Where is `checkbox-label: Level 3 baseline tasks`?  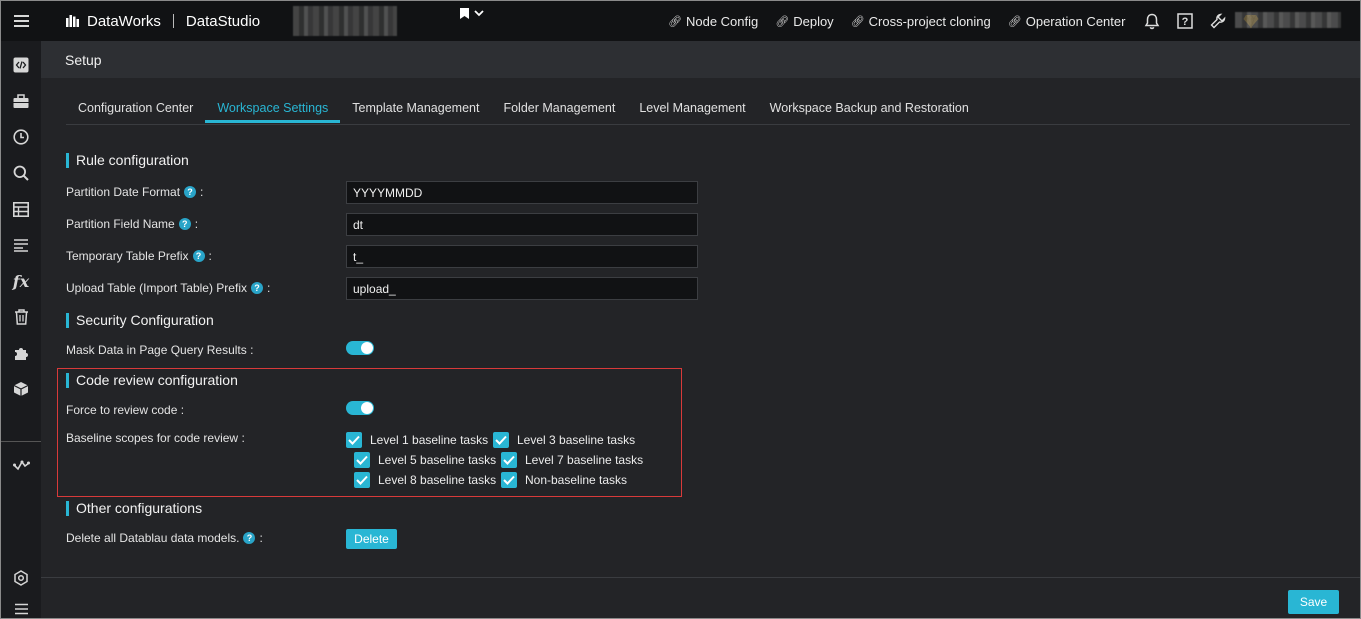
checkbox-label: Level 3 baseline tasks is located at coordinates (576, 440).